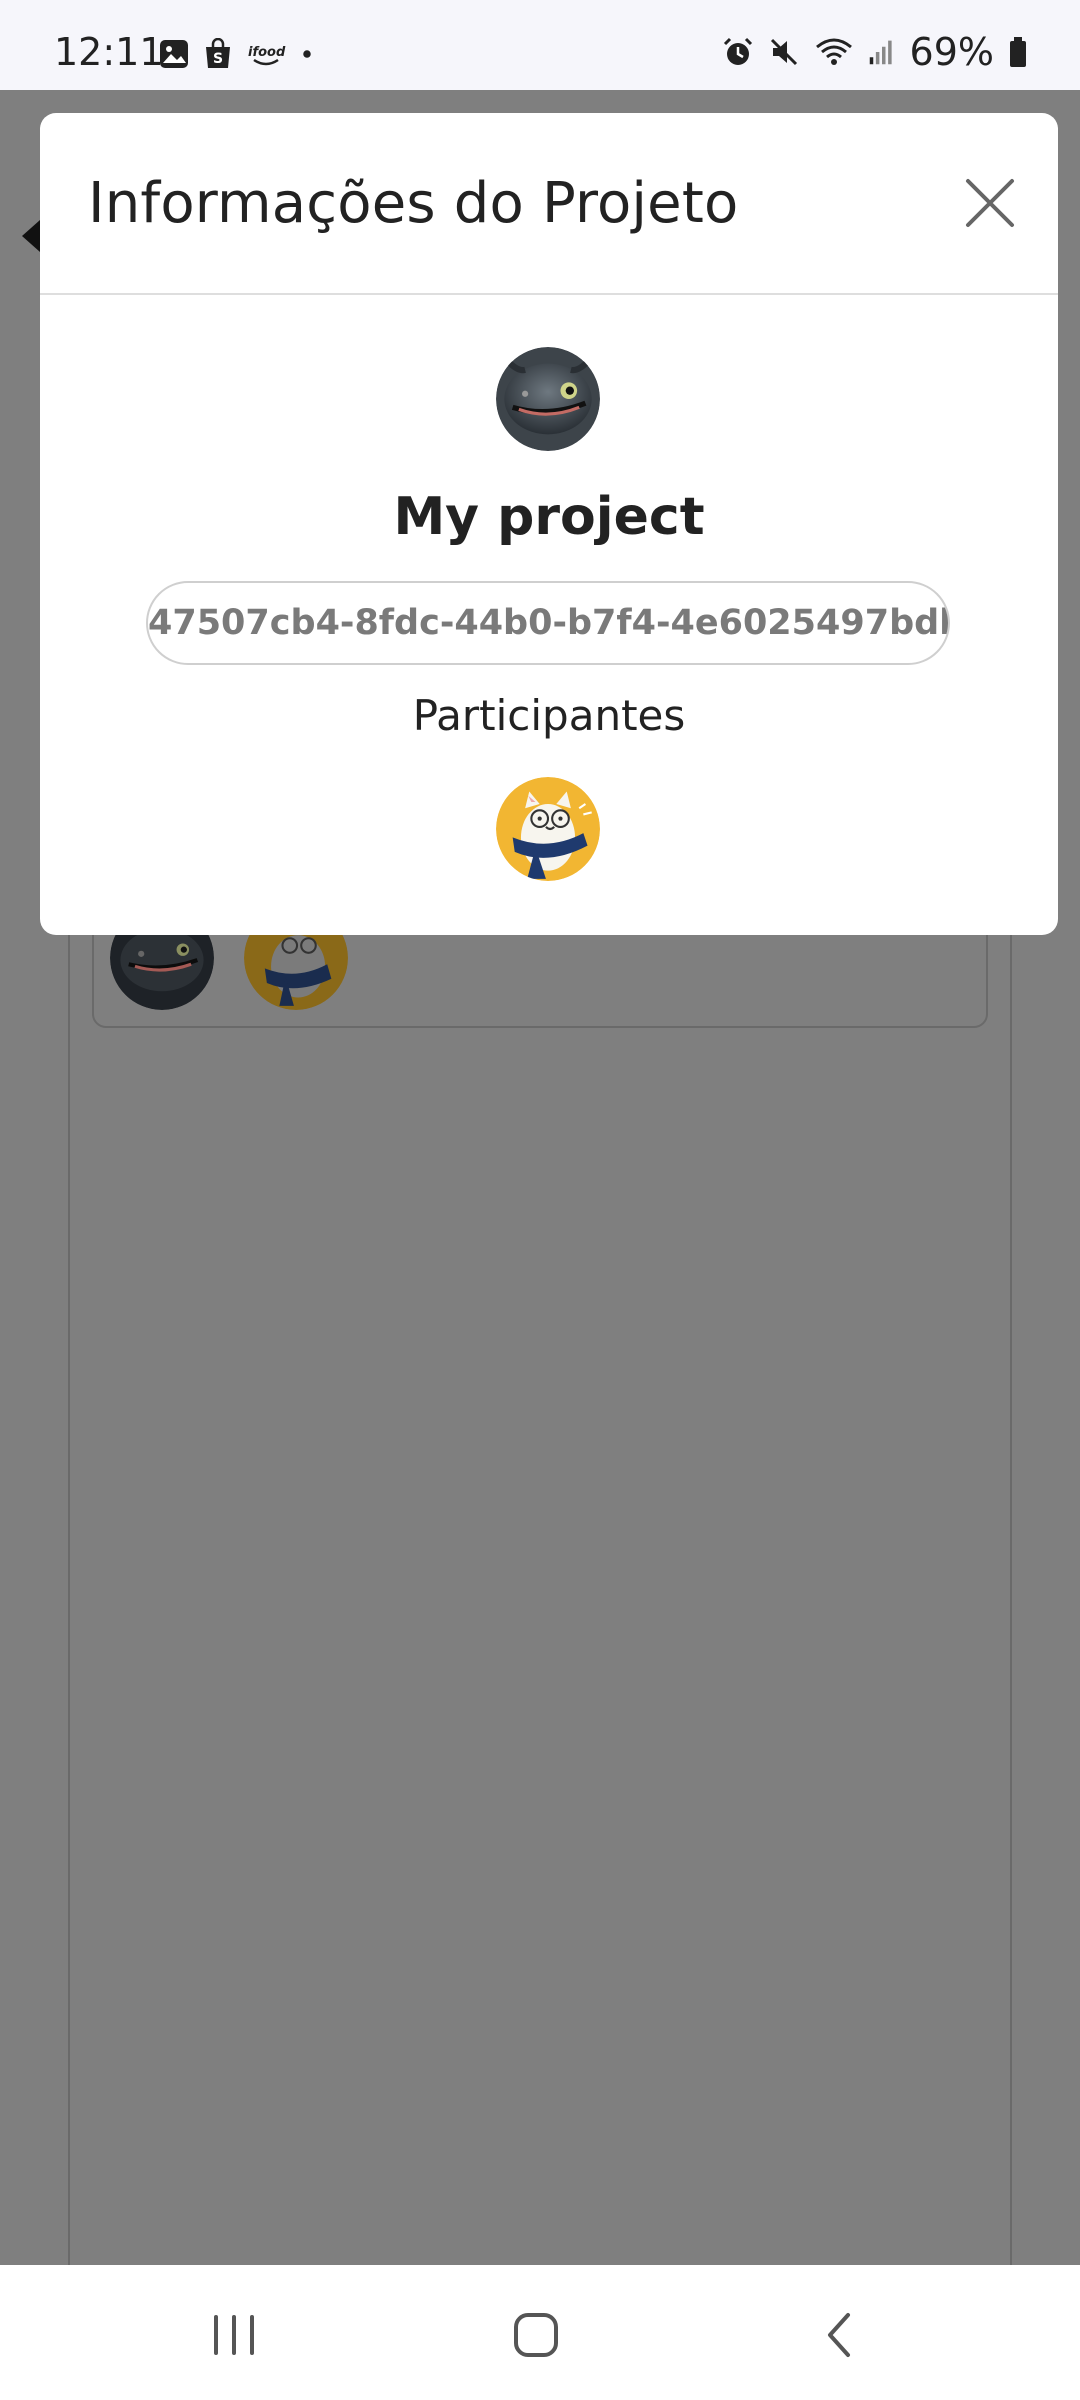 The image size is (1080, 2400). I want to click on system-nav-bar, so click(540, 2332).